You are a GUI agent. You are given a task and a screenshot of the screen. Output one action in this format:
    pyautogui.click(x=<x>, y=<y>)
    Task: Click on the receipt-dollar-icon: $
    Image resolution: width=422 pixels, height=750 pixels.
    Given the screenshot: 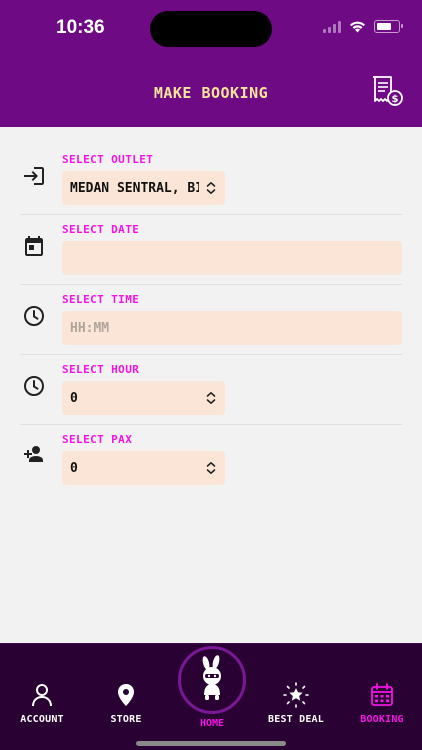 What is the action you would take?
    pyautogui.click(x=388, y=91)
    